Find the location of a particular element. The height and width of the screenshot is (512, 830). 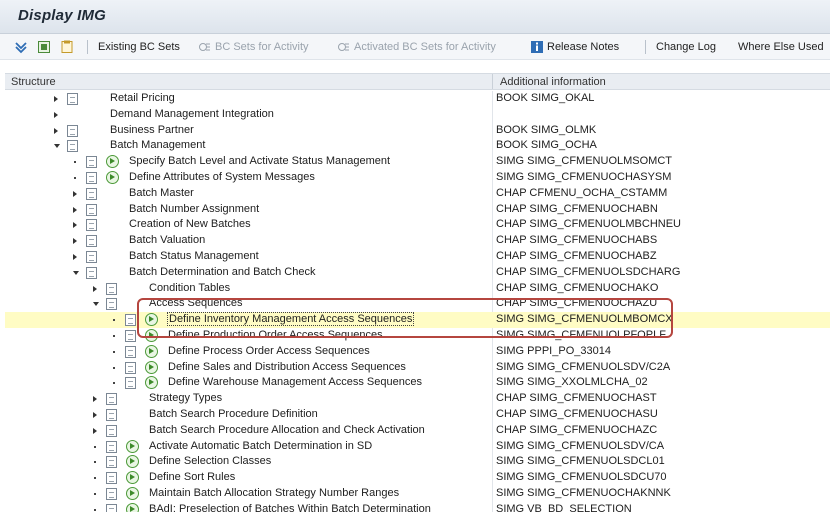

tree-row: Business Partner BOOK SIMG_OLMK is located at coordinates (417, 131).